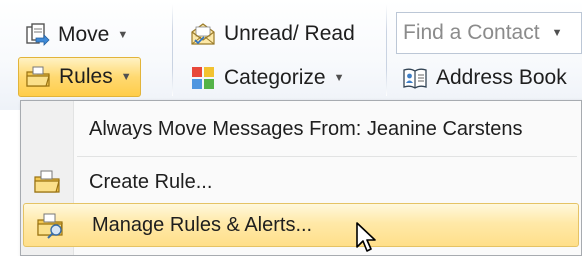 The width and height of the screenshot is (582, 256). I want to click on move-button: Move ▼, so click(76, 35).